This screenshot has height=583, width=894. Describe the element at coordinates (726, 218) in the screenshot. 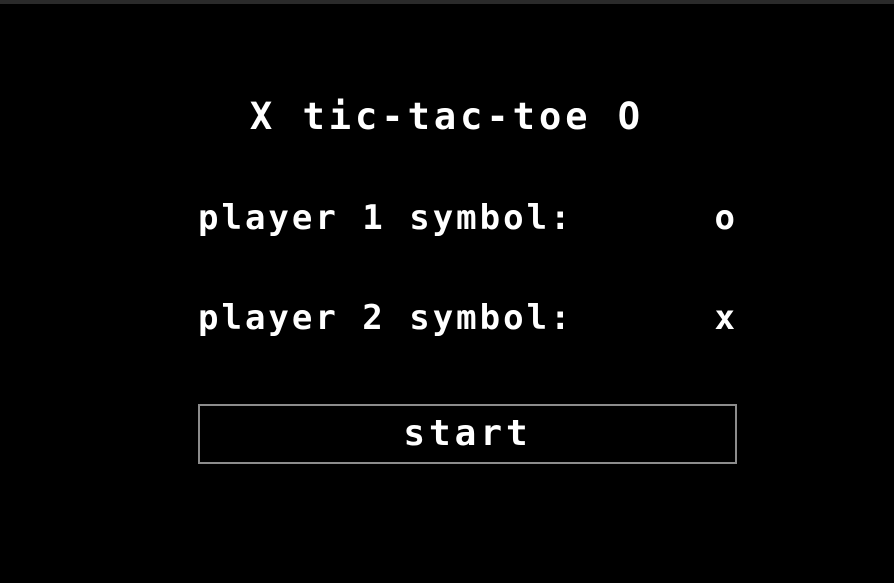

I see `player-1-symbol-value: o` at that location.